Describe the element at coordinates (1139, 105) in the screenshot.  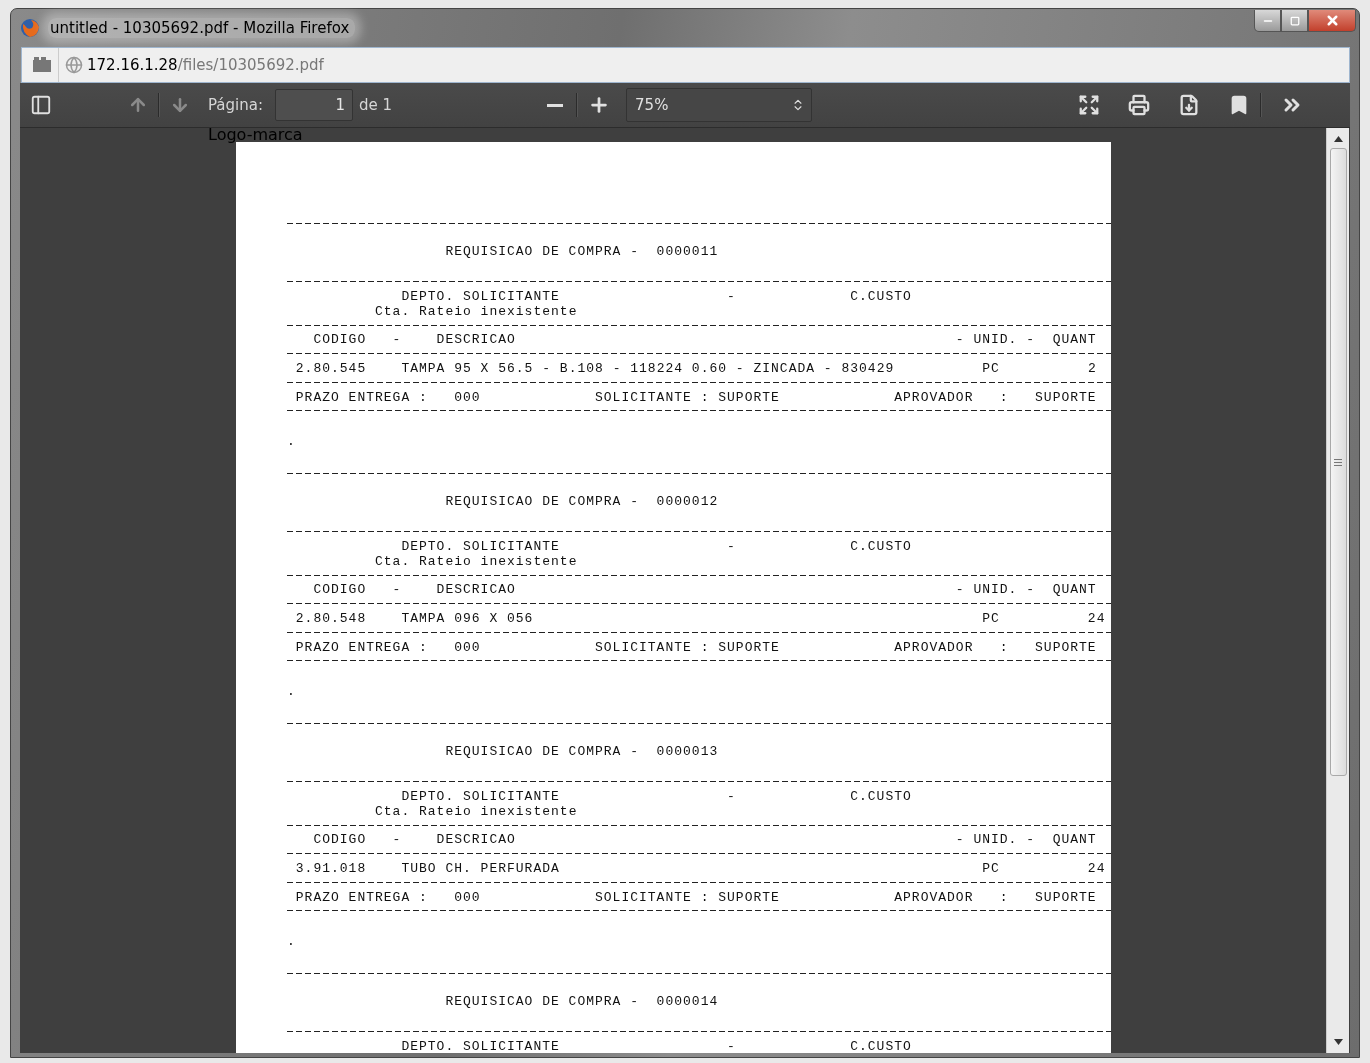
I see `printer-icon` at that location.